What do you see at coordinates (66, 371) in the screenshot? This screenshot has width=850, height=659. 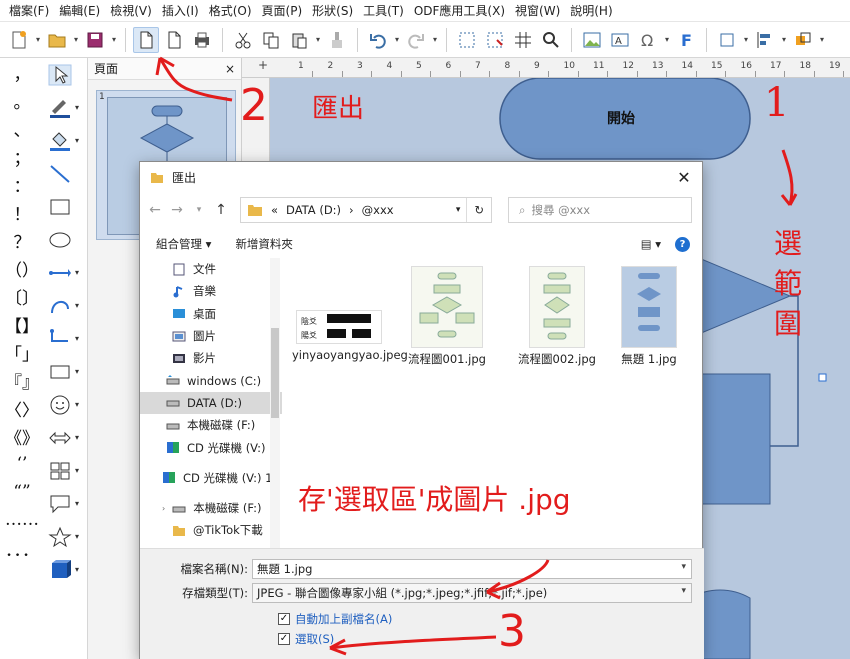 I see `basic-shapes-tool: ▾` at bounding box center [66, 371].